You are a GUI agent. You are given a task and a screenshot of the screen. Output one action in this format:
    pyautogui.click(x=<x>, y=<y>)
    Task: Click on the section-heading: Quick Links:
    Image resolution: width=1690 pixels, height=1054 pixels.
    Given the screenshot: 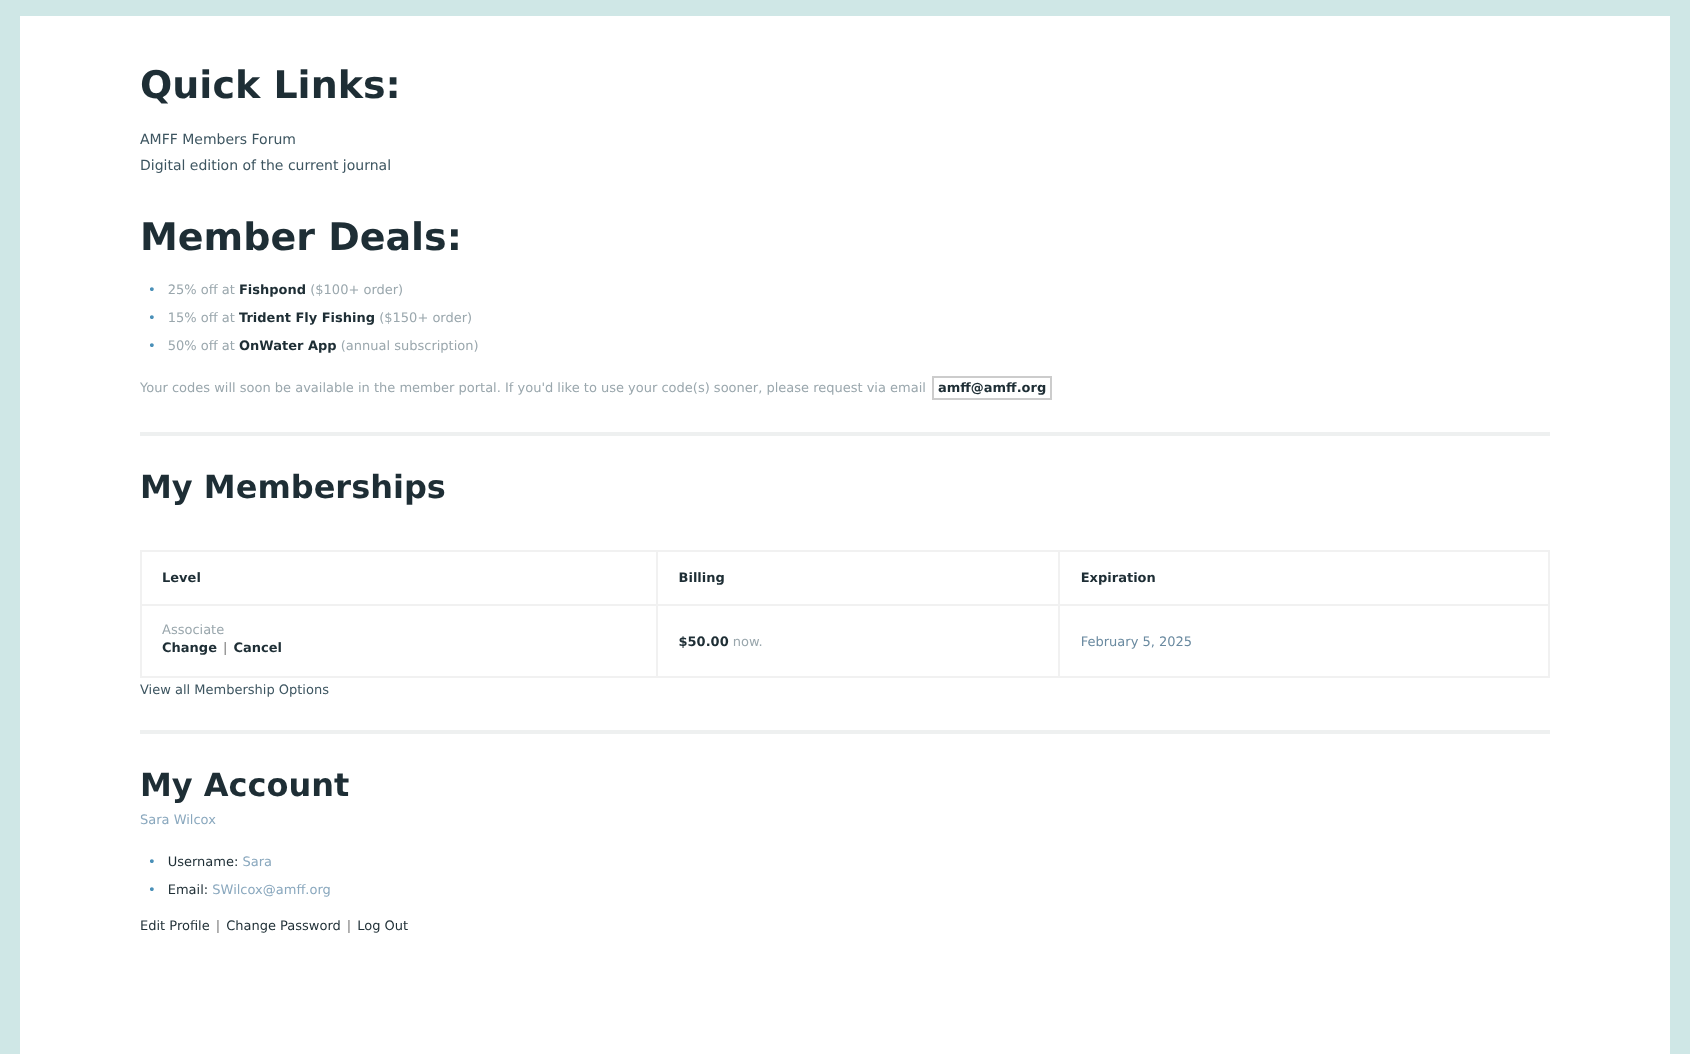 What is the action you would take?
    pyautogui.click(x=271, y=86)
    